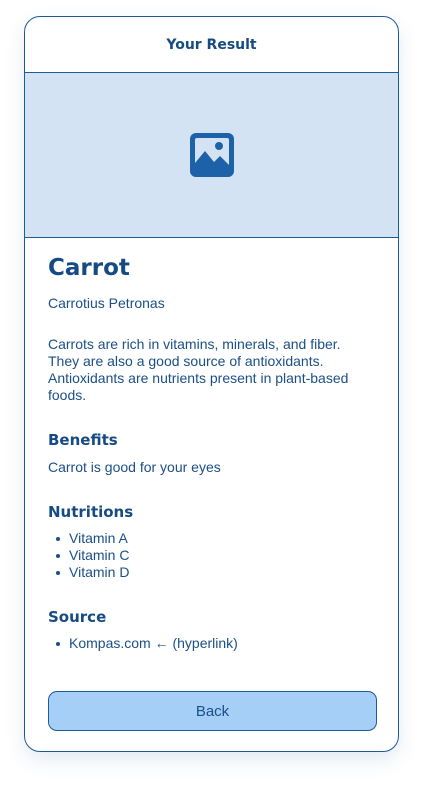 The width and height of the screenshot is (425, 787). I want to click on list-item: Vitamin C, so click(211, 555).